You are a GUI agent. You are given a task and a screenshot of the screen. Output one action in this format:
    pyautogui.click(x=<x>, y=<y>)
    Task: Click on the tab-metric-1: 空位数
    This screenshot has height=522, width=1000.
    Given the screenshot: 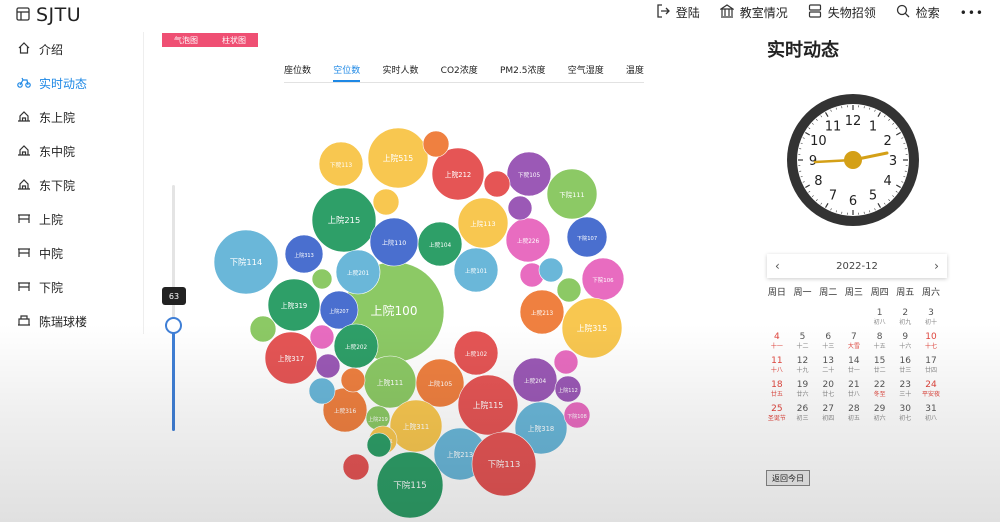 What is the action you would take?
    pyautogui.click(x=347, y=73)
    